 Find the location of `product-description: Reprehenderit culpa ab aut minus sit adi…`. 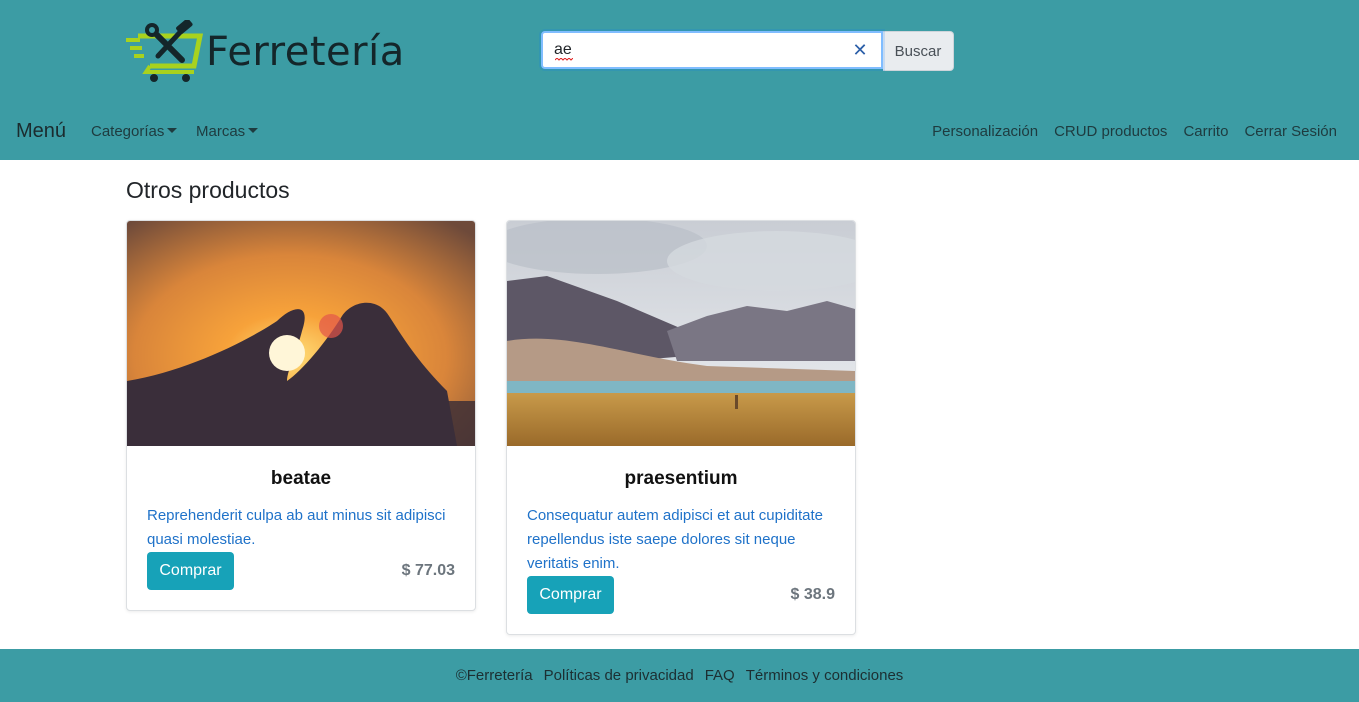

product-description: Reprehenderit culpa ab aut minus sit adi… is located at coordinates (296, 527).